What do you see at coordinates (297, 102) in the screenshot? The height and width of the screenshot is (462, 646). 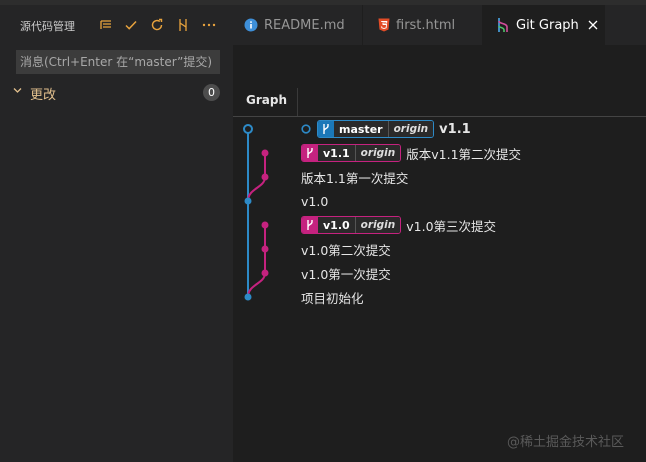 I see `column-divider` at bounding box center [297, 102].